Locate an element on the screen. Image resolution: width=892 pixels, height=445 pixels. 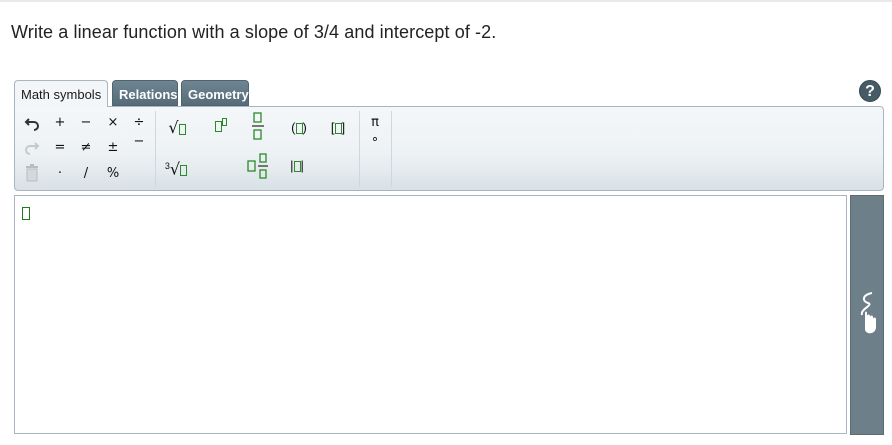
times-button: × is located at coordinates (113, 123).